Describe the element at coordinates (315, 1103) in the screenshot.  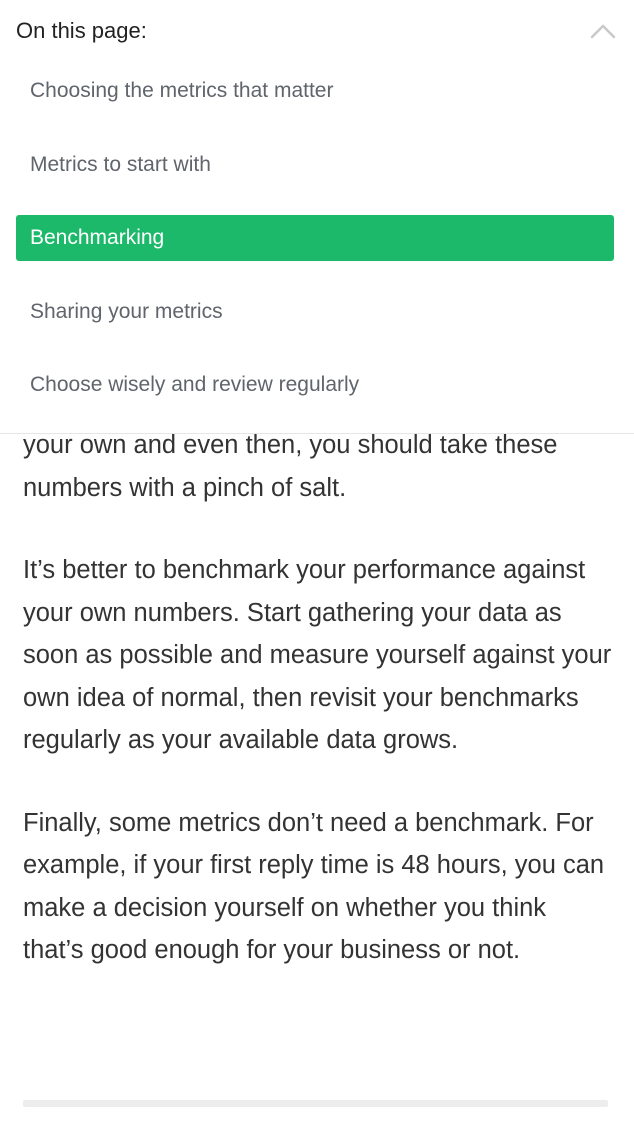
I see `section-divider` at that location.